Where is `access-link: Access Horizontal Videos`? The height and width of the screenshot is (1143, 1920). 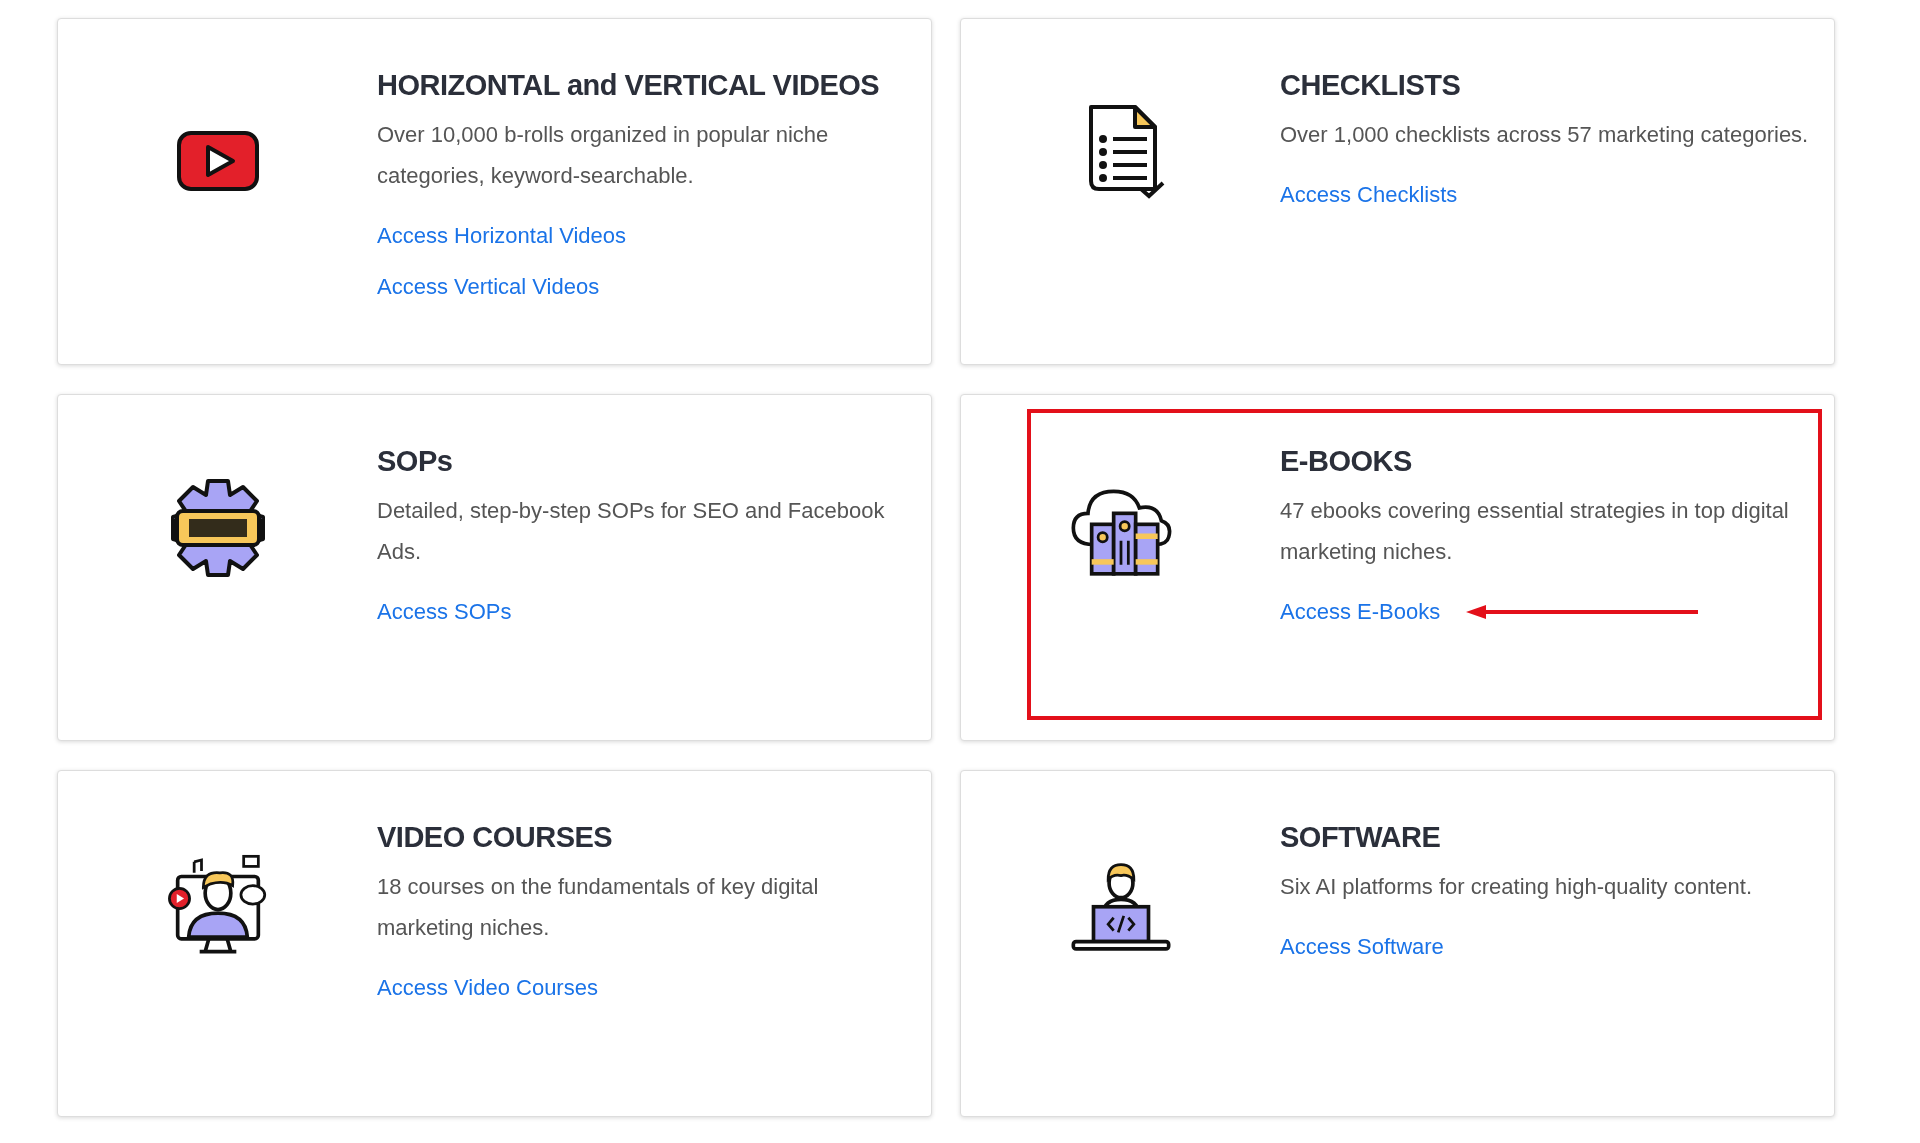
access-link: Access Horizontal Videos is located at coordinates (502, 235).